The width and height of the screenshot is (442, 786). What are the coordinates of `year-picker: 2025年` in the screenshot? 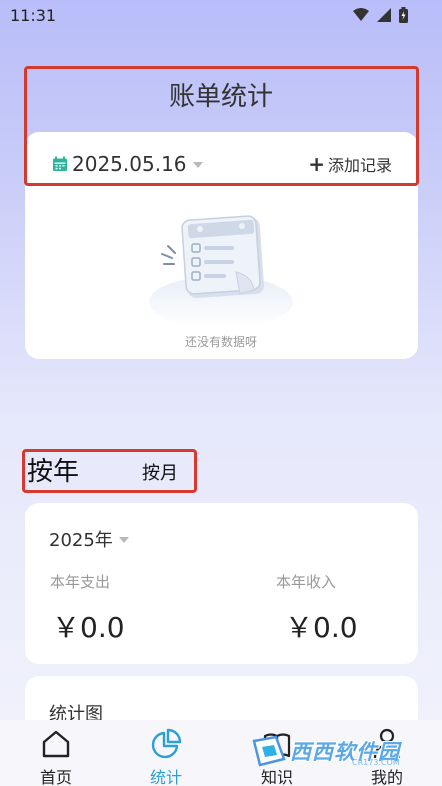 It's located at (89, 539).